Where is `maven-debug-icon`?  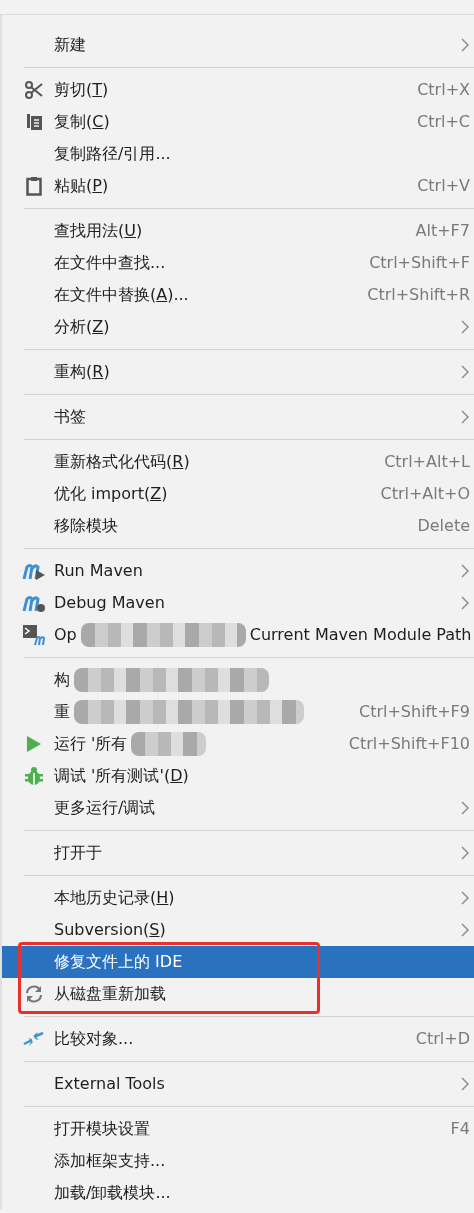
maven-debug-icon is located at coordinates (34, 603).